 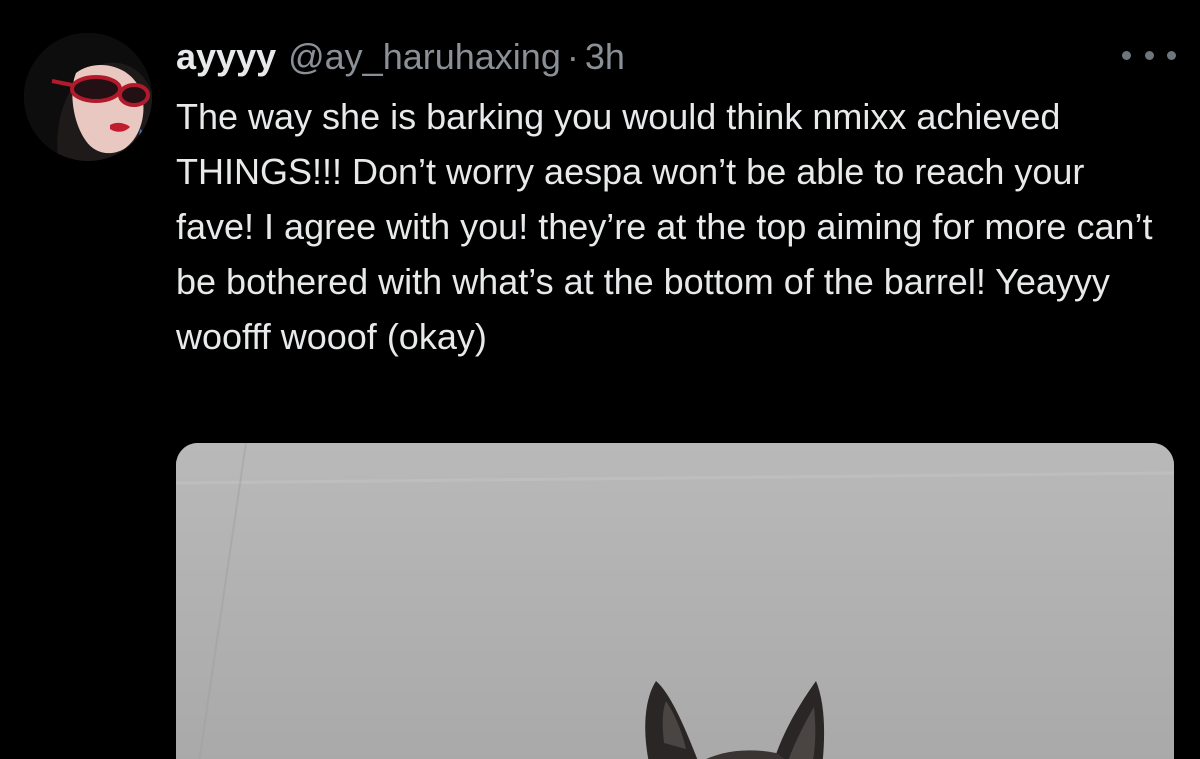 What do you see at coordinates (605, 57) in the screenshot?
I see `tweet-timestamp: 3h` at bounding box center [605, 57].